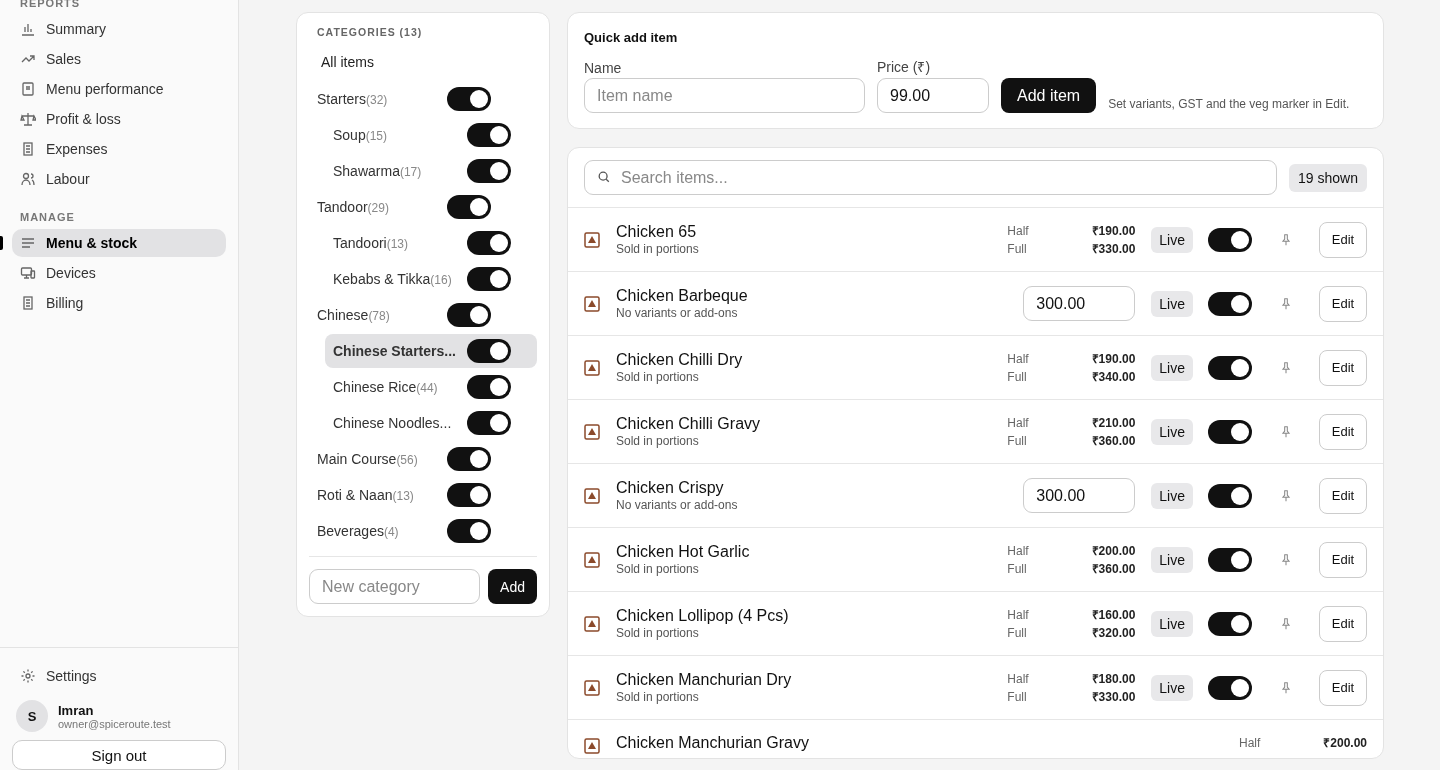 Image resolution: width=1440 pixels, height=770 pixels. I want to click on category-item: Chinese Rice(44), so click(431, 387).